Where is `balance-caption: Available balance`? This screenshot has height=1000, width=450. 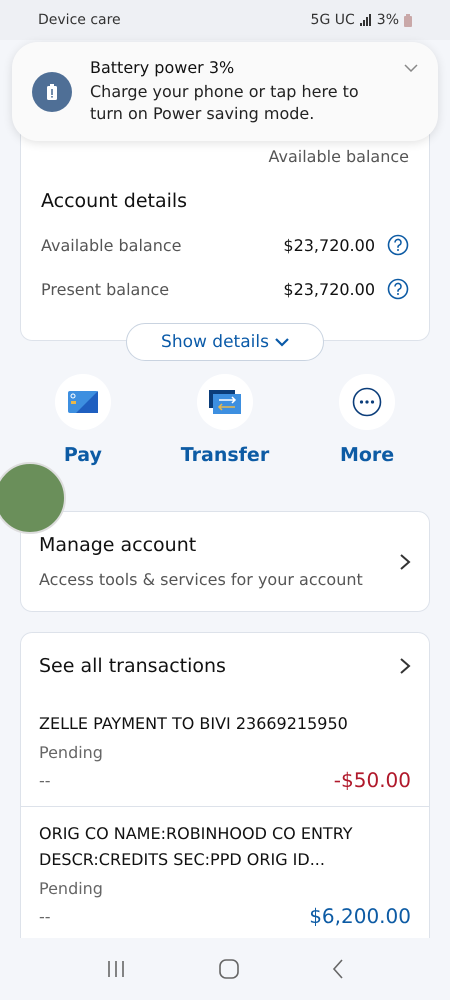 balance-caption: Available balance is located at coordinates (338, 156).